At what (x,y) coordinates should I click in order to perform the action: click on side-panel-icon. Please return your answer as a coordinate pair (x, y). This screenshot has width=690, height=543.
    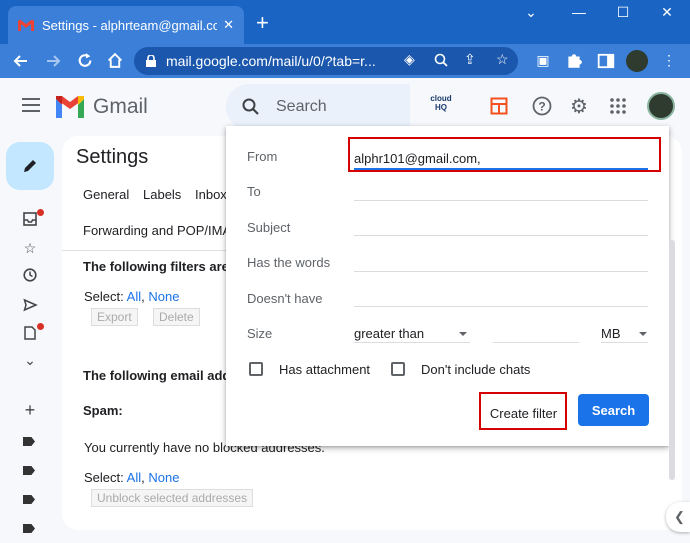
    Looking at the image, I should click on (606, 61).